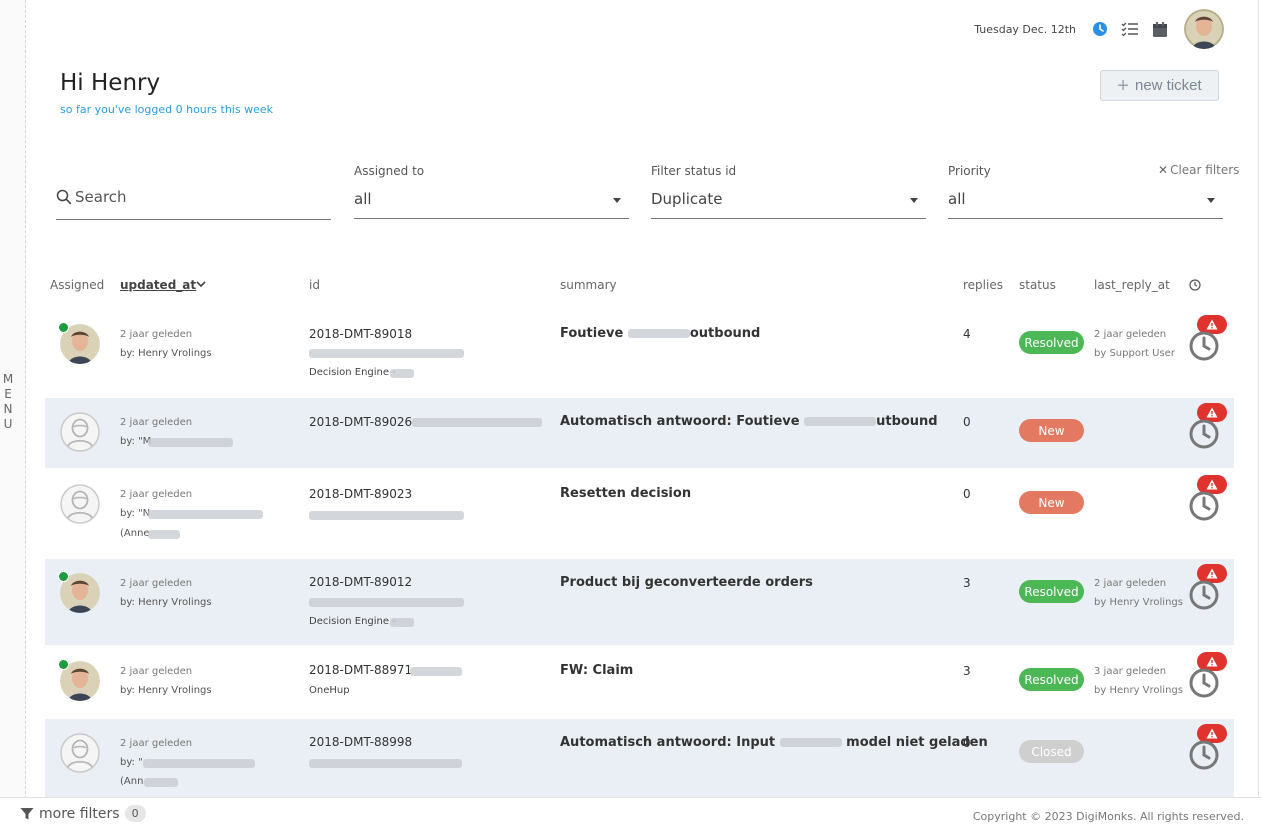 Image resolution: width=1262 pixels, height=834 pixels. I want to click on last-reply-by: by Support User, so click(1134, 353).